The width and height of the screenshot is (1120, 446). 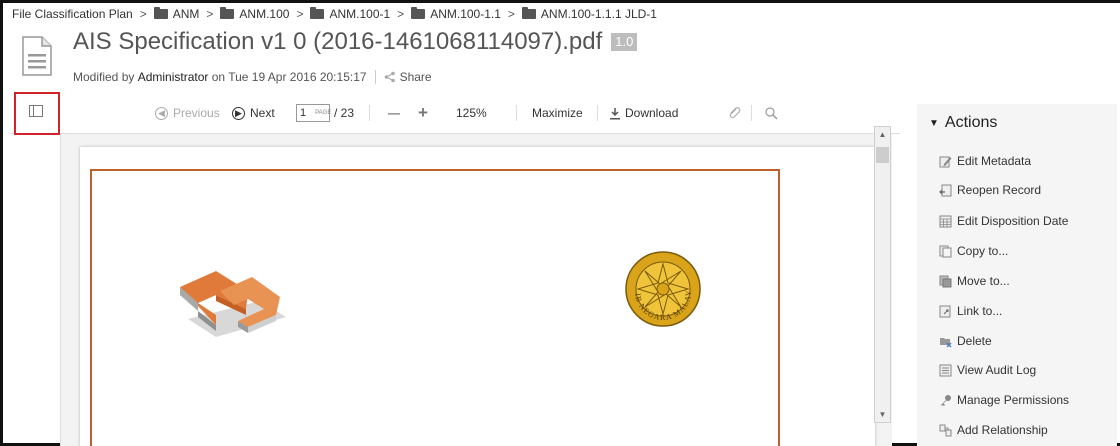 I want to click on action-label: Manage Permissions, so click(x=1013, y=400).